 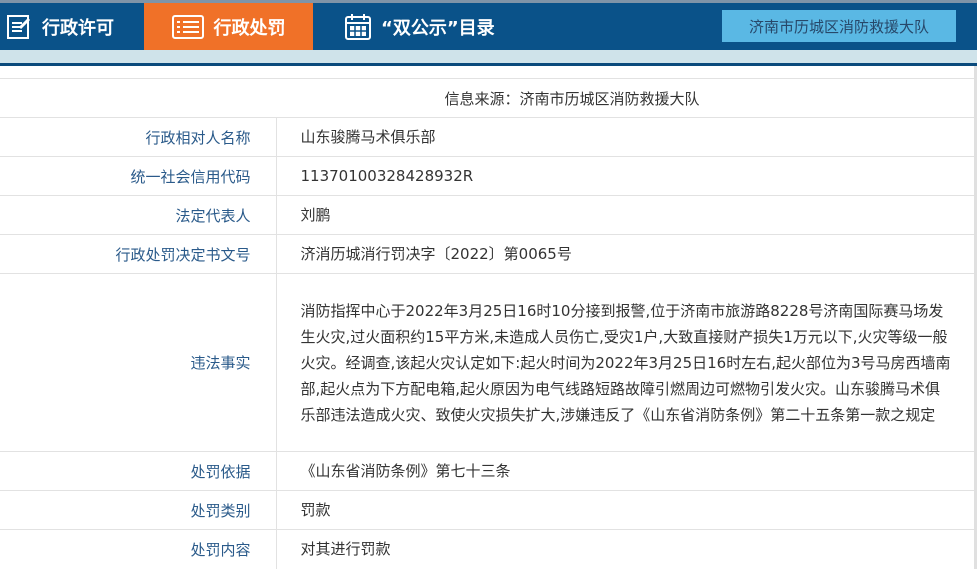 I want to click on tab-administrative-penalty: 行政处罚, so click(x=228, y=26).